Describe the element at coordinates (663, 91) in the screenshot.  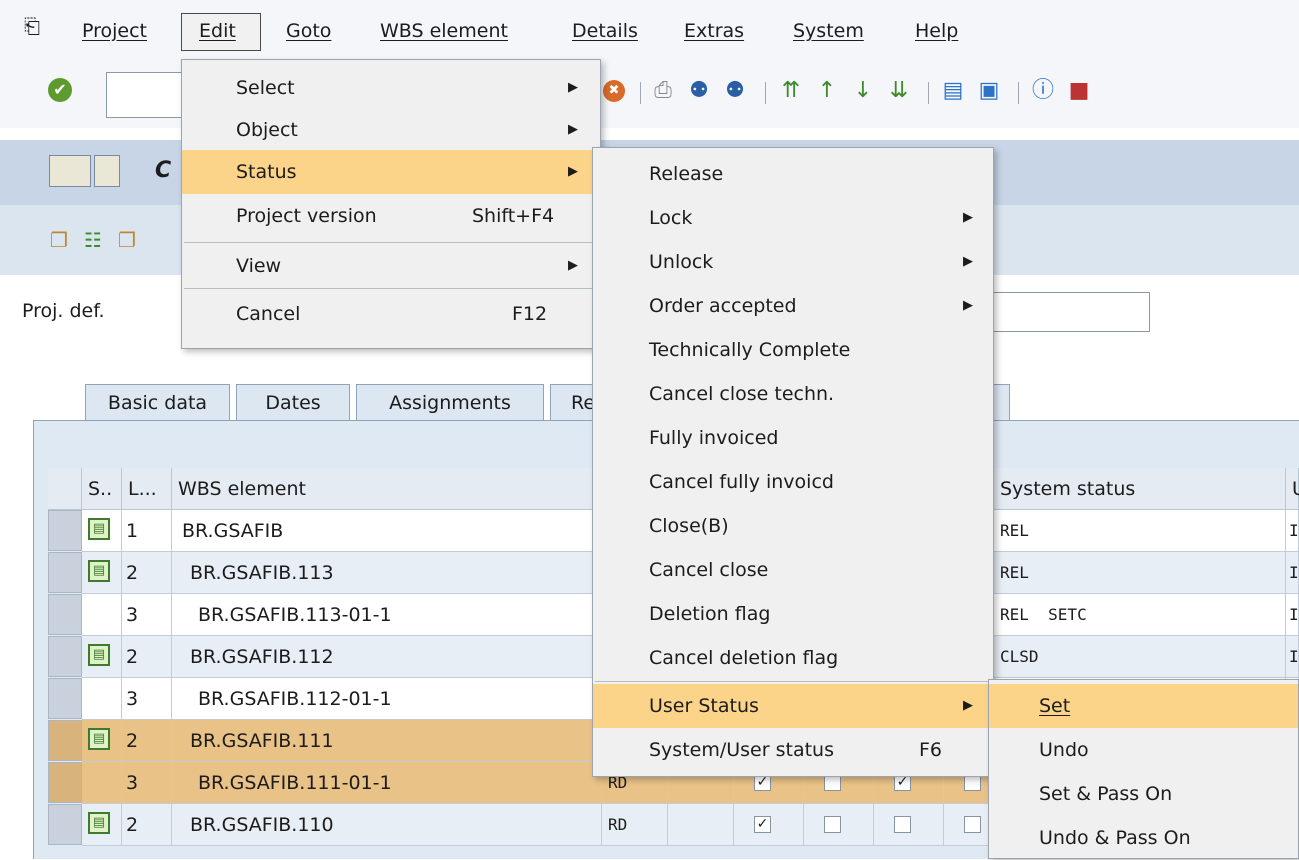
I see `print-icon: ⎙` at that location.